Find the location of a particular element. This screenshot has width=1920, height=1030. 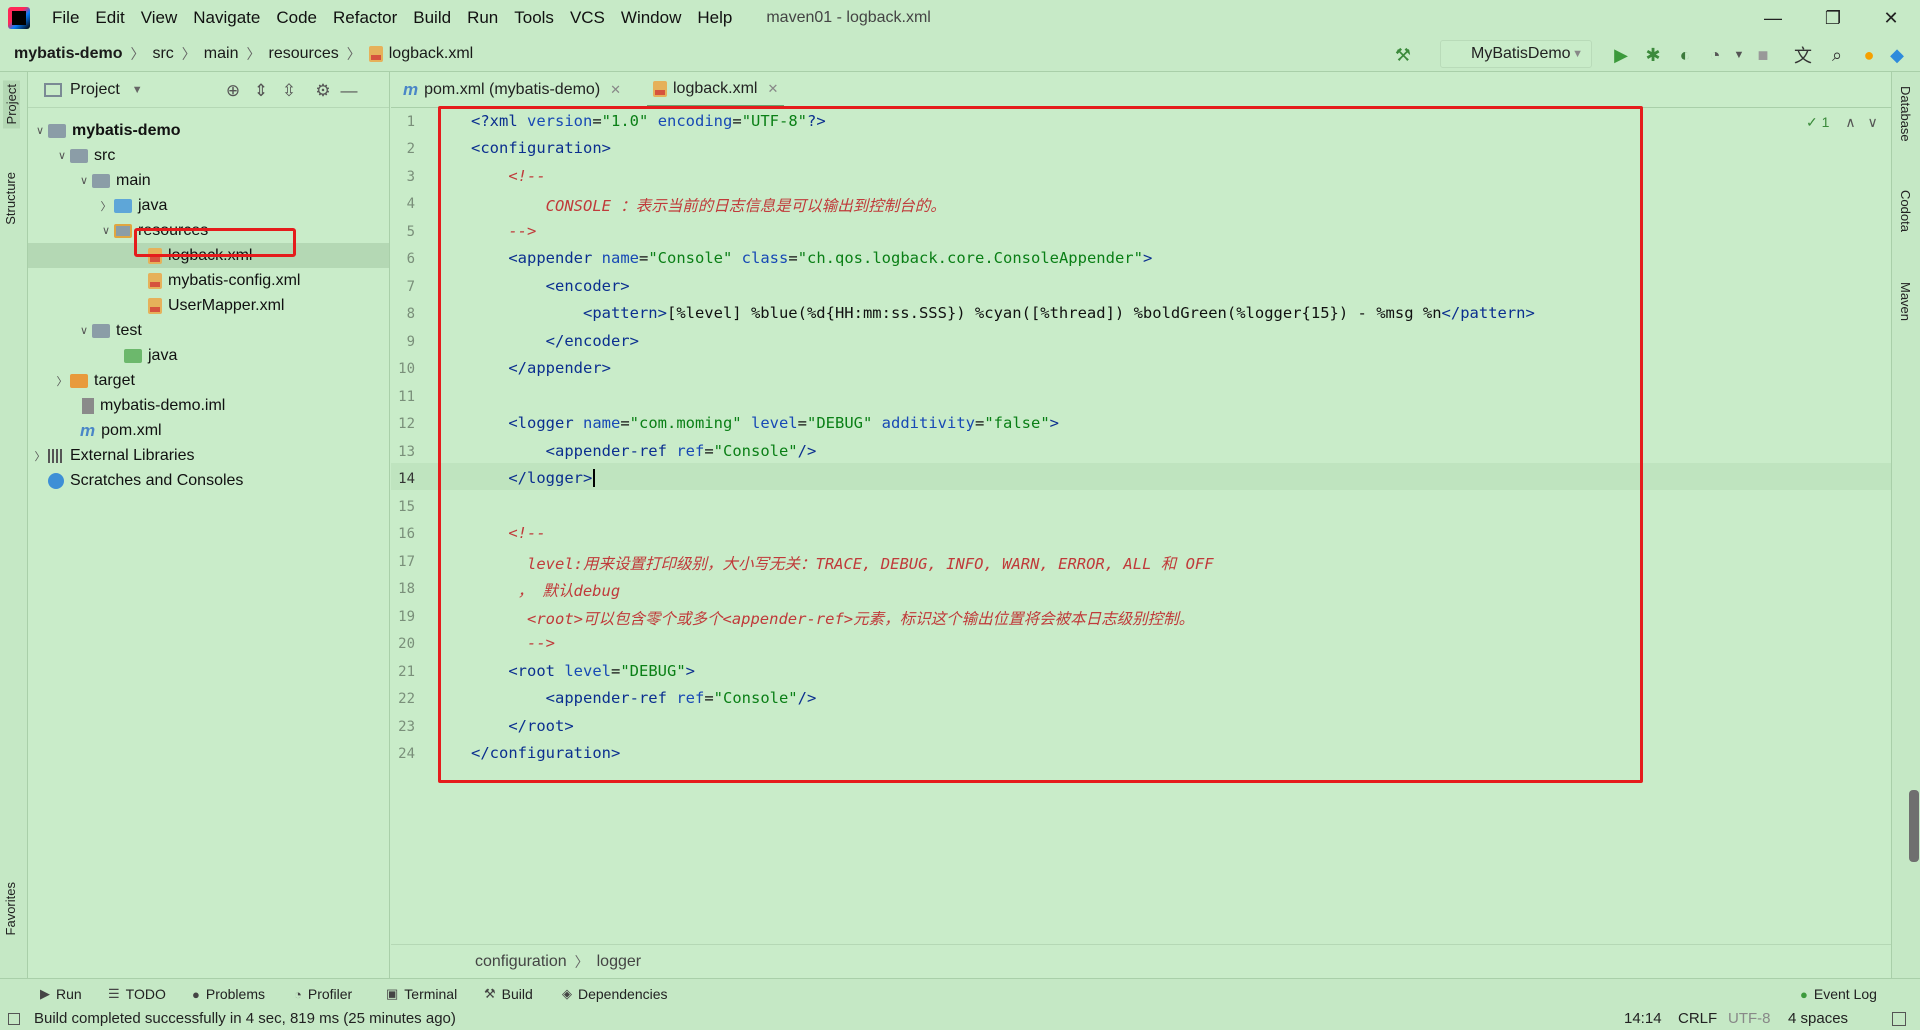

breadcrumb-resources: resources is located at coordinates (303, 54).